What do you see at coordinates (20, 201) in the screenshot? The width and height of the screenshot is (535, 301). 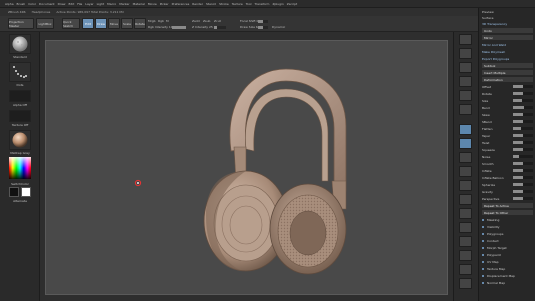 I see `alternate-label: Alternate` at bounding box center [20, 201].